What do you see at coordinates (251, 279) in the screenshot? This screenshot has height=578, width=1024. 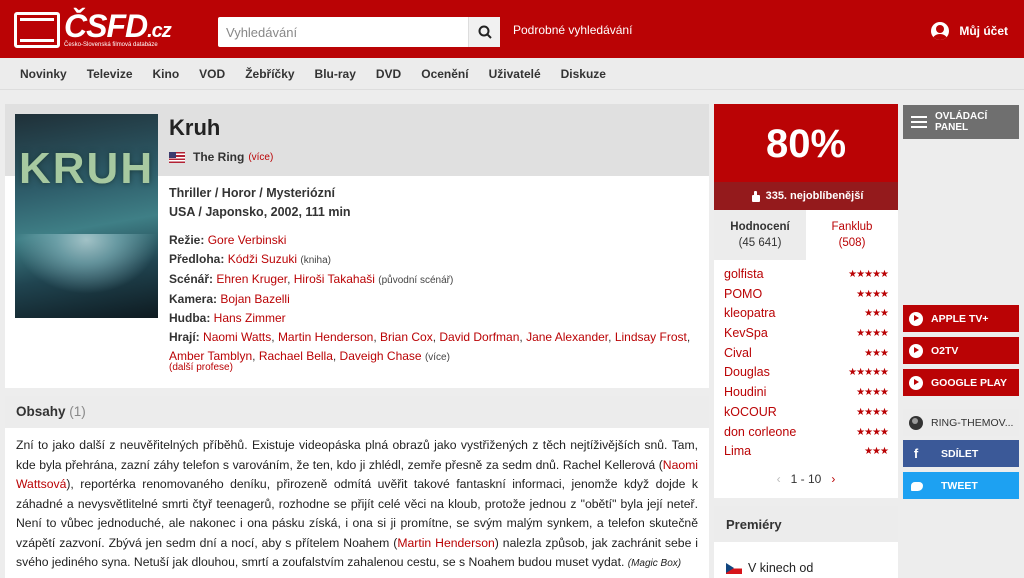 I see `creator-link: Ehren Kruger` at bounding box center [251, 279].